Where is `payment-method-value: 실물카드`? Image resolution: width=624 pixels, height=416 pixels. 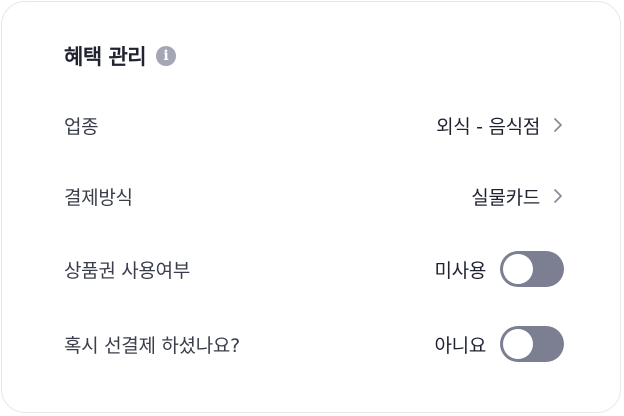
payment-method-value: 실물카드 is located at coordinates (505, 197).